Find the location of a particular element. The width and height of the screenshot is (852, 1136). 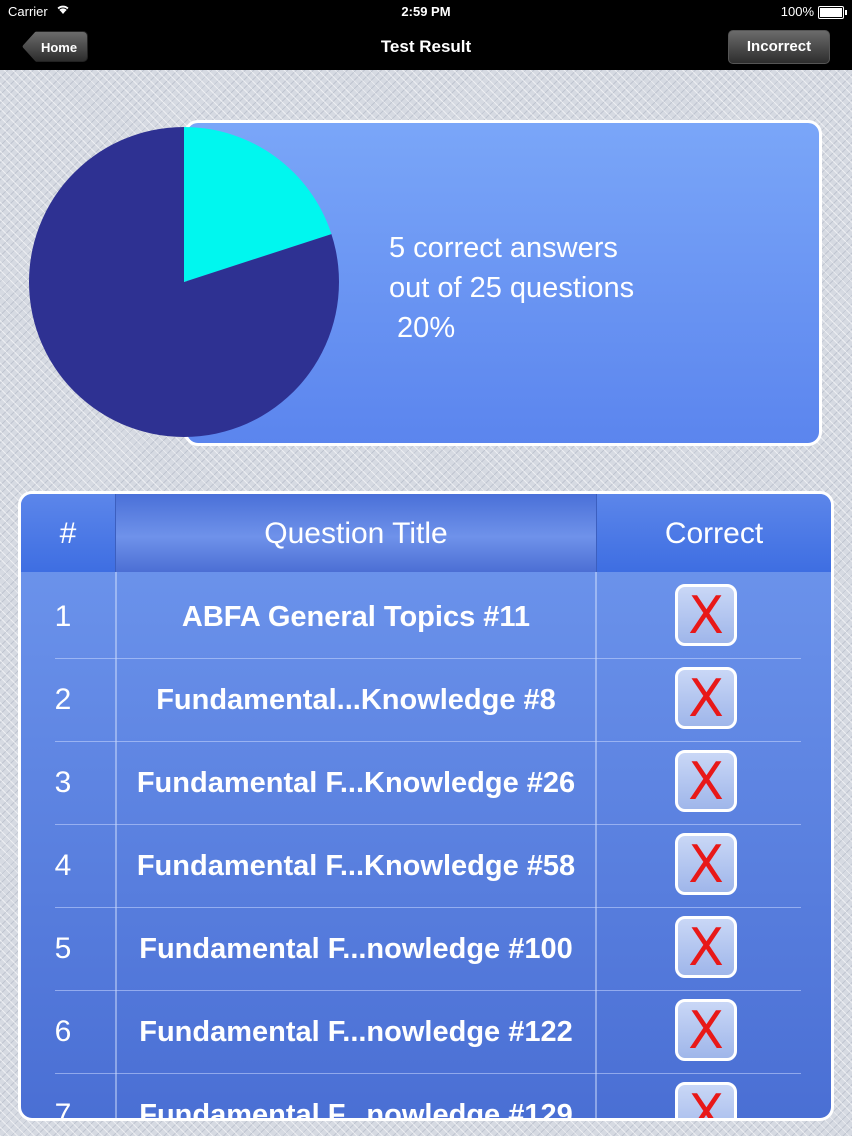

header-correct: Correct is located at coordinates (714, 533).